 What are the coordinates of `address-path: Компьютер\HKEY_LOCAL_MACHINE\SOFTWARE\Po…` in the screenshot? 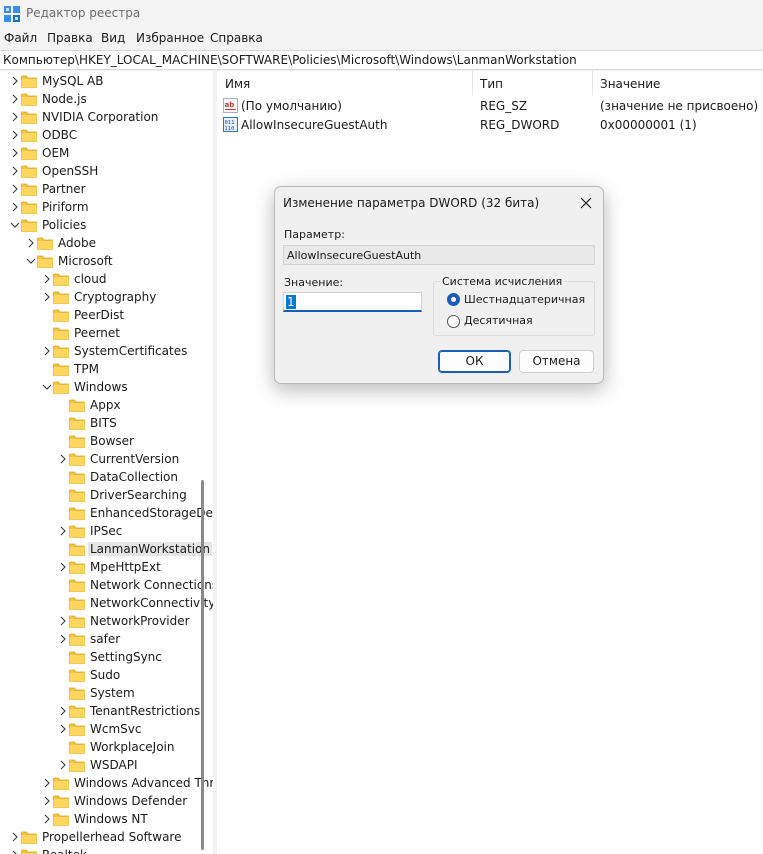 It's located at (290, 60).